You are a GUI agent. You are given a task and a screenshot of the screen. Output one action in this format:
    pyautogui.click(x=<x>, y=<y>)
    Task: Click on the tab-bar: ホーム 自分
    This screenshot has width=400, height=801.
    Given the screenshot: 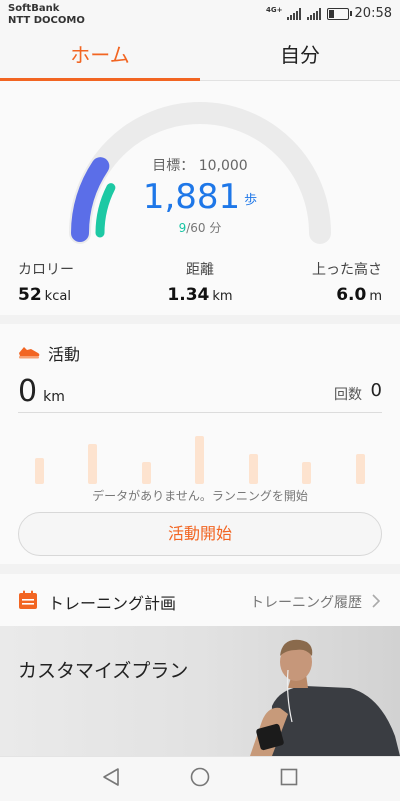 What is the action you would take?
    pyautogui.click(x=200, y=56)
    